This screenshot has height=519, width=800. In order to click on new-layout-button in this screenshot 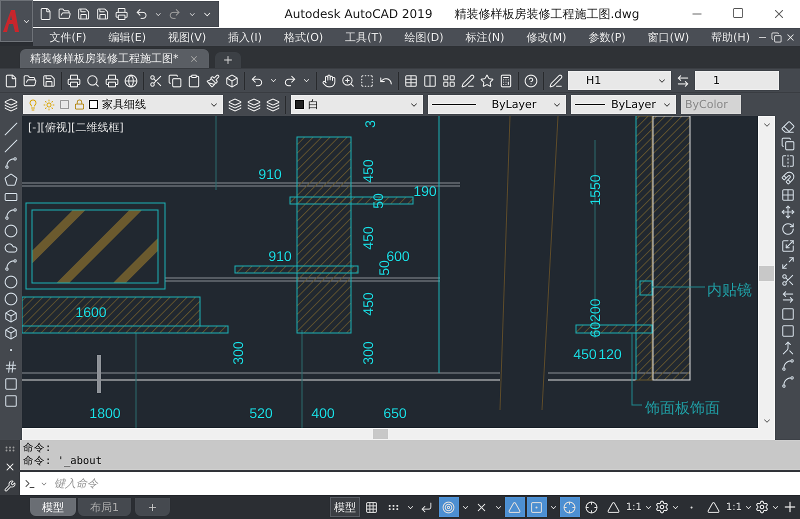, I will do `click(152, 507)`.